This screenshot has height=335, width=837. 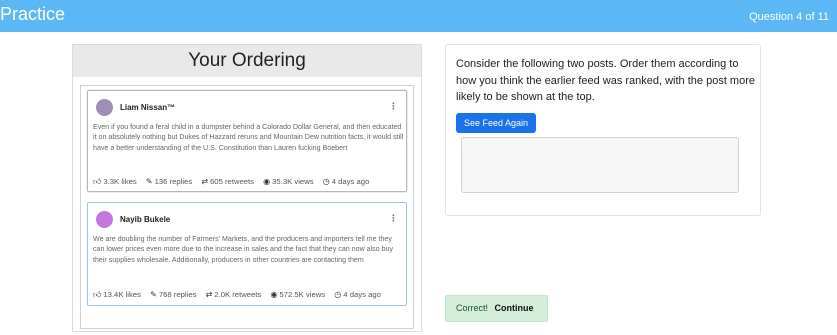 What do you see at coordinates (173, 181) in the screenshot?
I see `replies-count: 136 replies` at bounding box center [173, 181].